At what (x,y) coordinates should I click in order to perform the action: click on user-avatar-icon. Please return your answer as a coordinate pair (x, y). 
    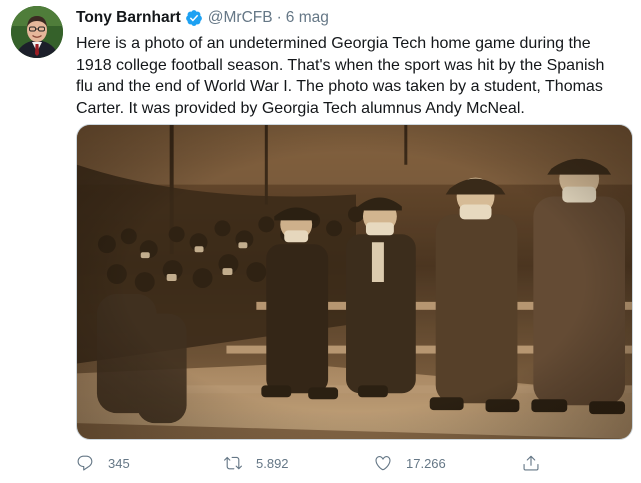
    Looking at the image, I should click on (37, 32).